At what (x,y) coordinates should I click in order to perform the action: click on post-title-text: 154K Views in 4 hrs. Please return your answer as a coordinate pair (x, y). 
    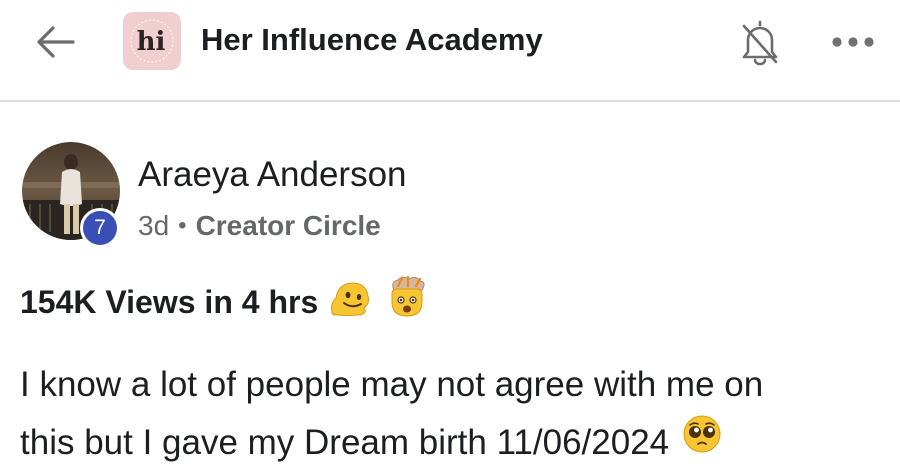
    Looking at the image, I should click on (169, 301).